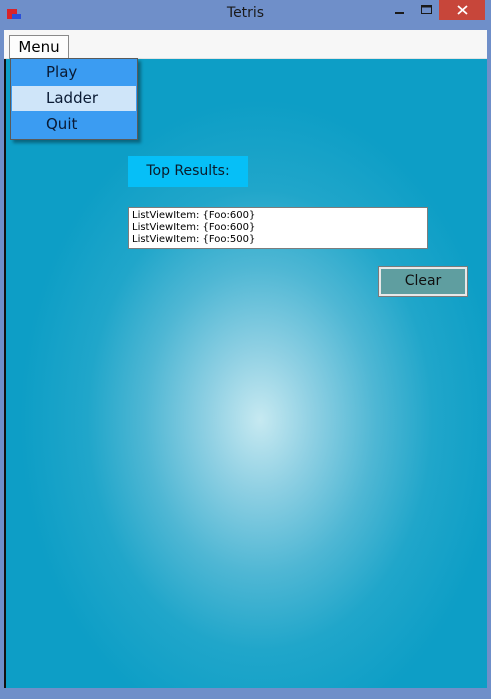 The width and height of the screenshot is (491, 699). Describe the element at coordinates (74, 124) in the screenshot. I see `menu-item-quit: Quit` at that location.